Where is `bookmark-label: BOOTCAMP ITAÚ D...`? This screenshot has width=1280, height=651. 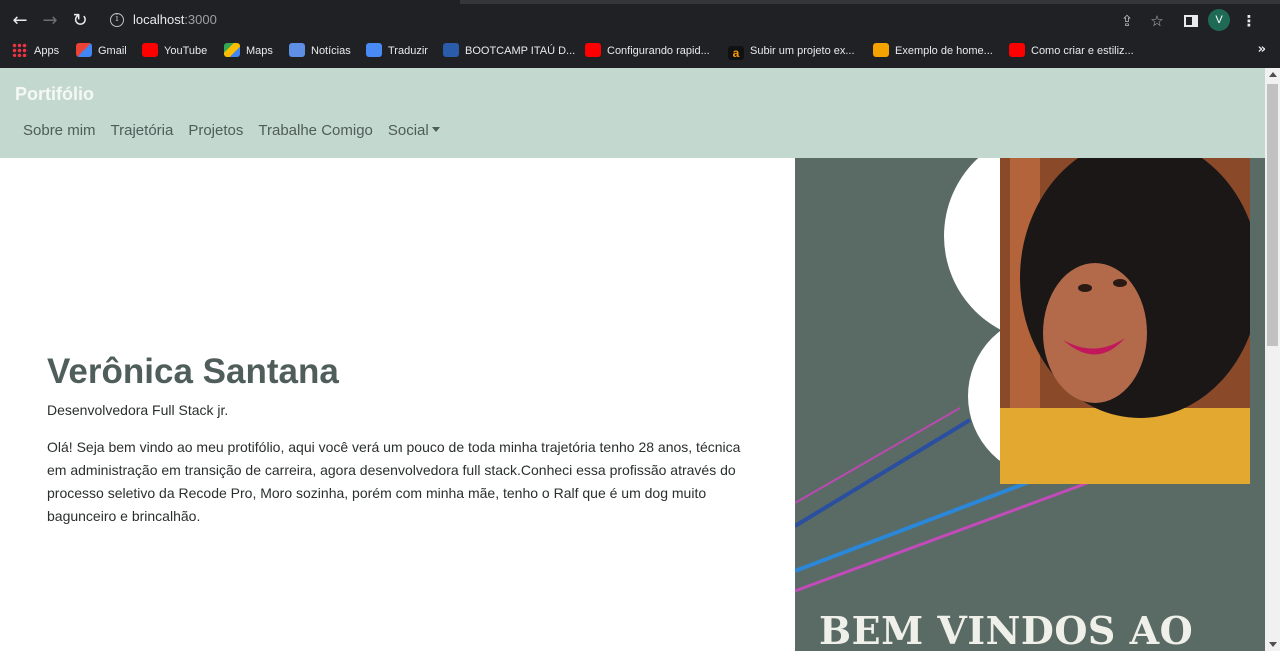
bookmark-label: BOOTCAMP ITAÚ D... is located at coordinates (520, 51).